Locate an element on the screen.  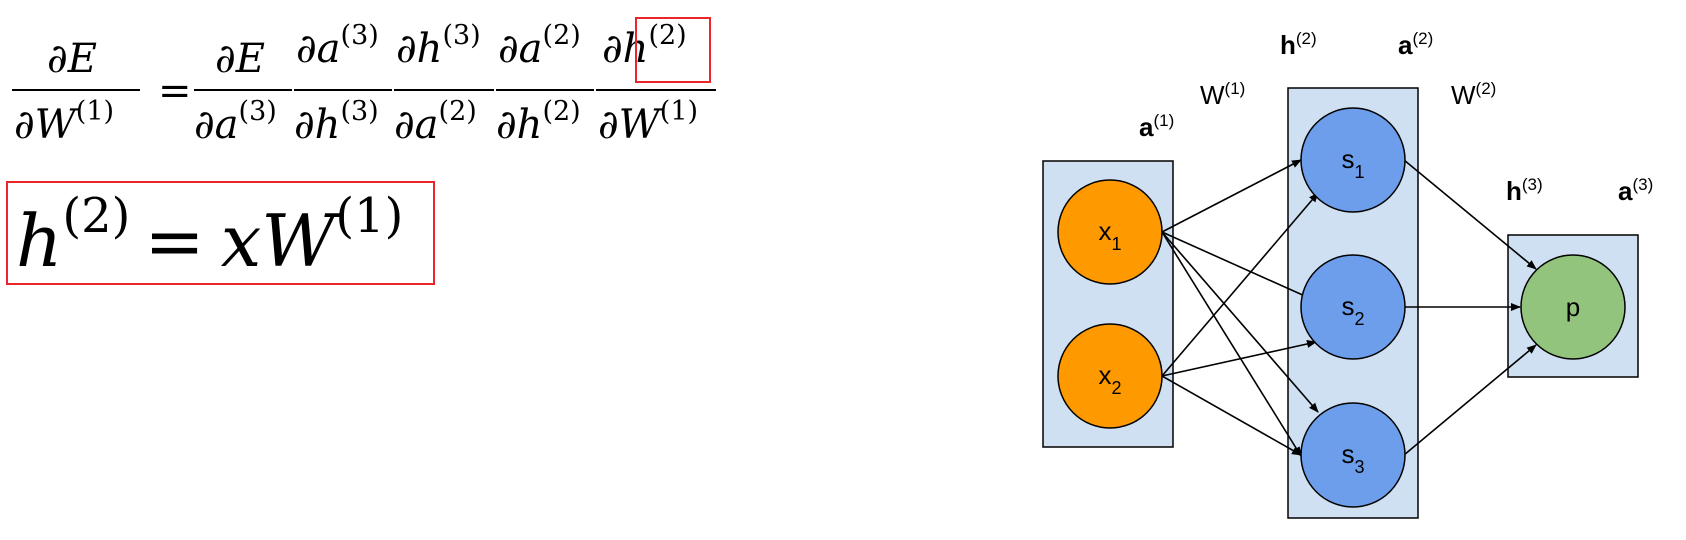
factor-1-denominator: ∂a(3) is located at coordinates (235, 122).